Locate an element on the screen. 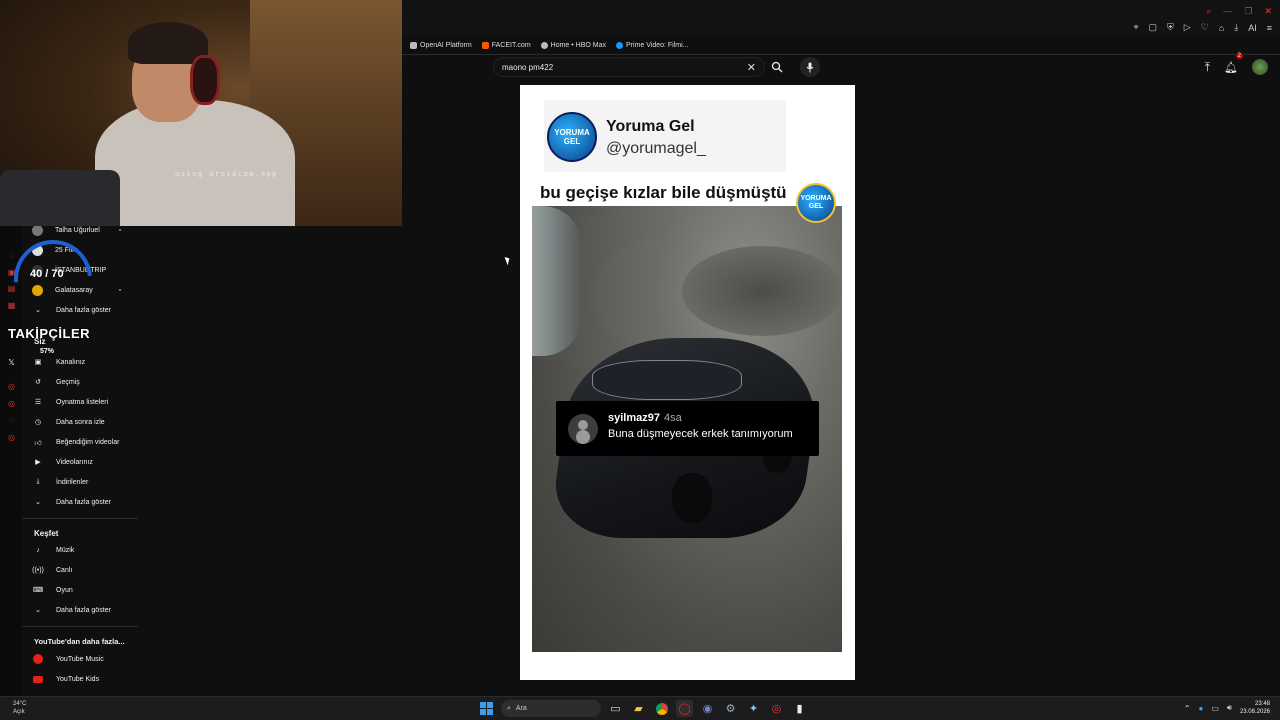  browser-titlebar: ⌕ — ❐ ✕ ⌖ ▢ ⛨ ▷ ♡ ⌂ ⤓ AI ≡ is located at coordinates (841, 18).